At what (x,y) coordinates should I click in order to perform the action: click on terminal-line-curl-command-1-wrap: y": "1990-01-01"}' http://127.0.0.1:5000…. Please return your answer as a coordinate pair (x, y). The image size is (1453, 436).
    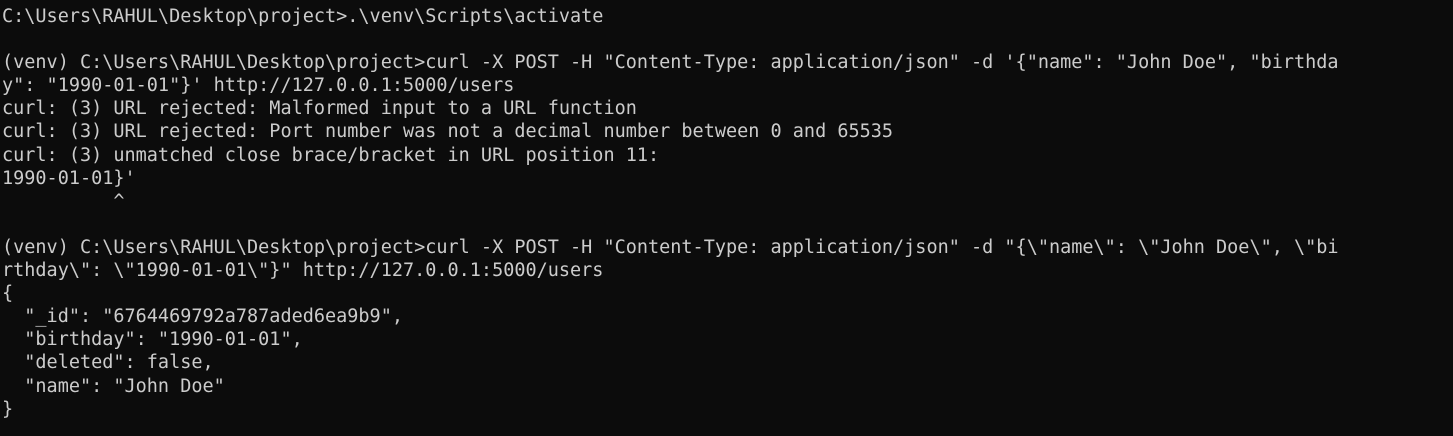
    Looking at the image, I should click on (258, 86).